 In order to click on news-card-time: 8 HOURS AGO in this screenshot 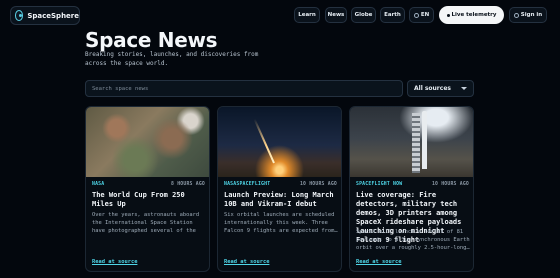, I will do `click(188, 184)`.